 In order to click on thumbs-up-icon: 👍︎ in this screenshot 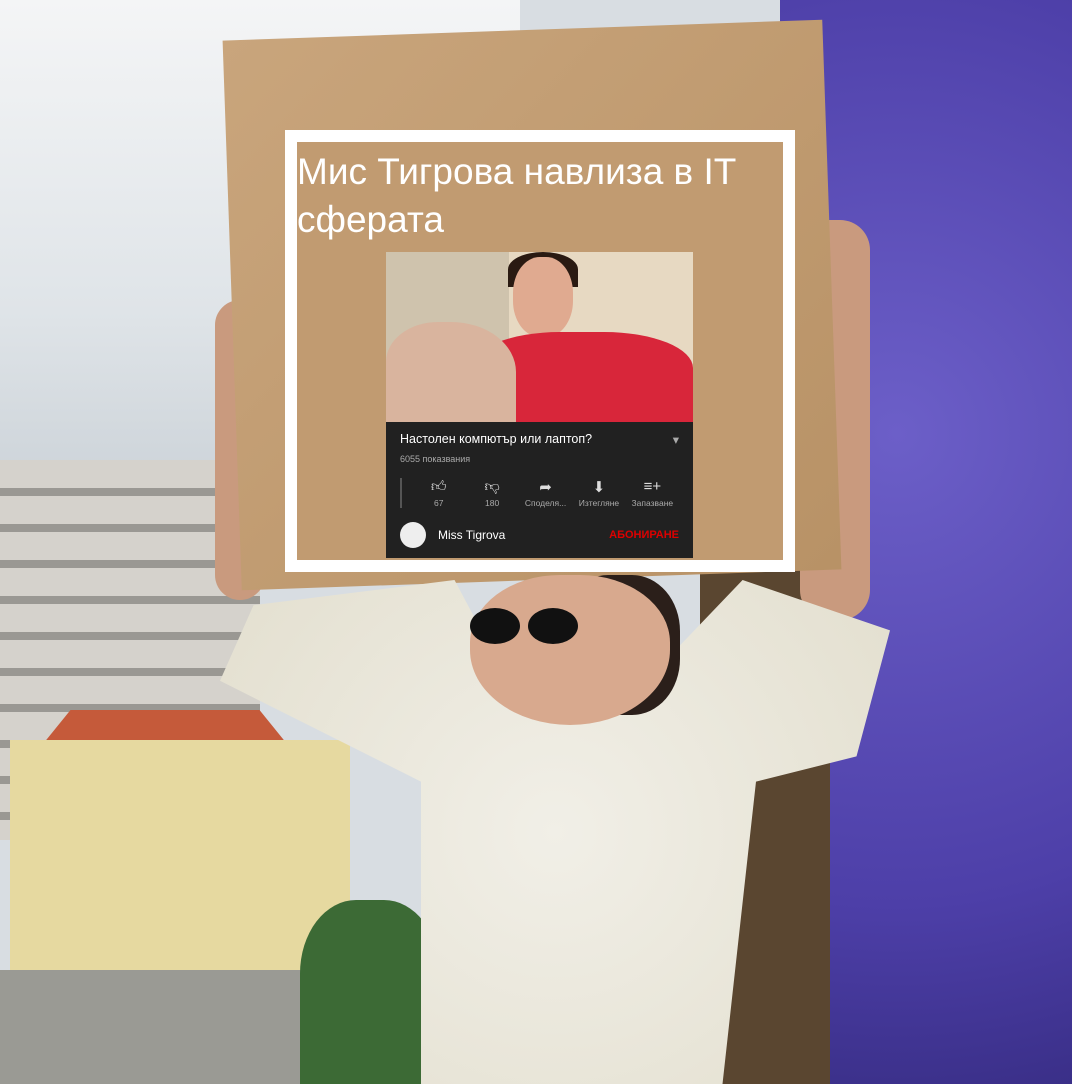, I will do `click(438, 486)`.